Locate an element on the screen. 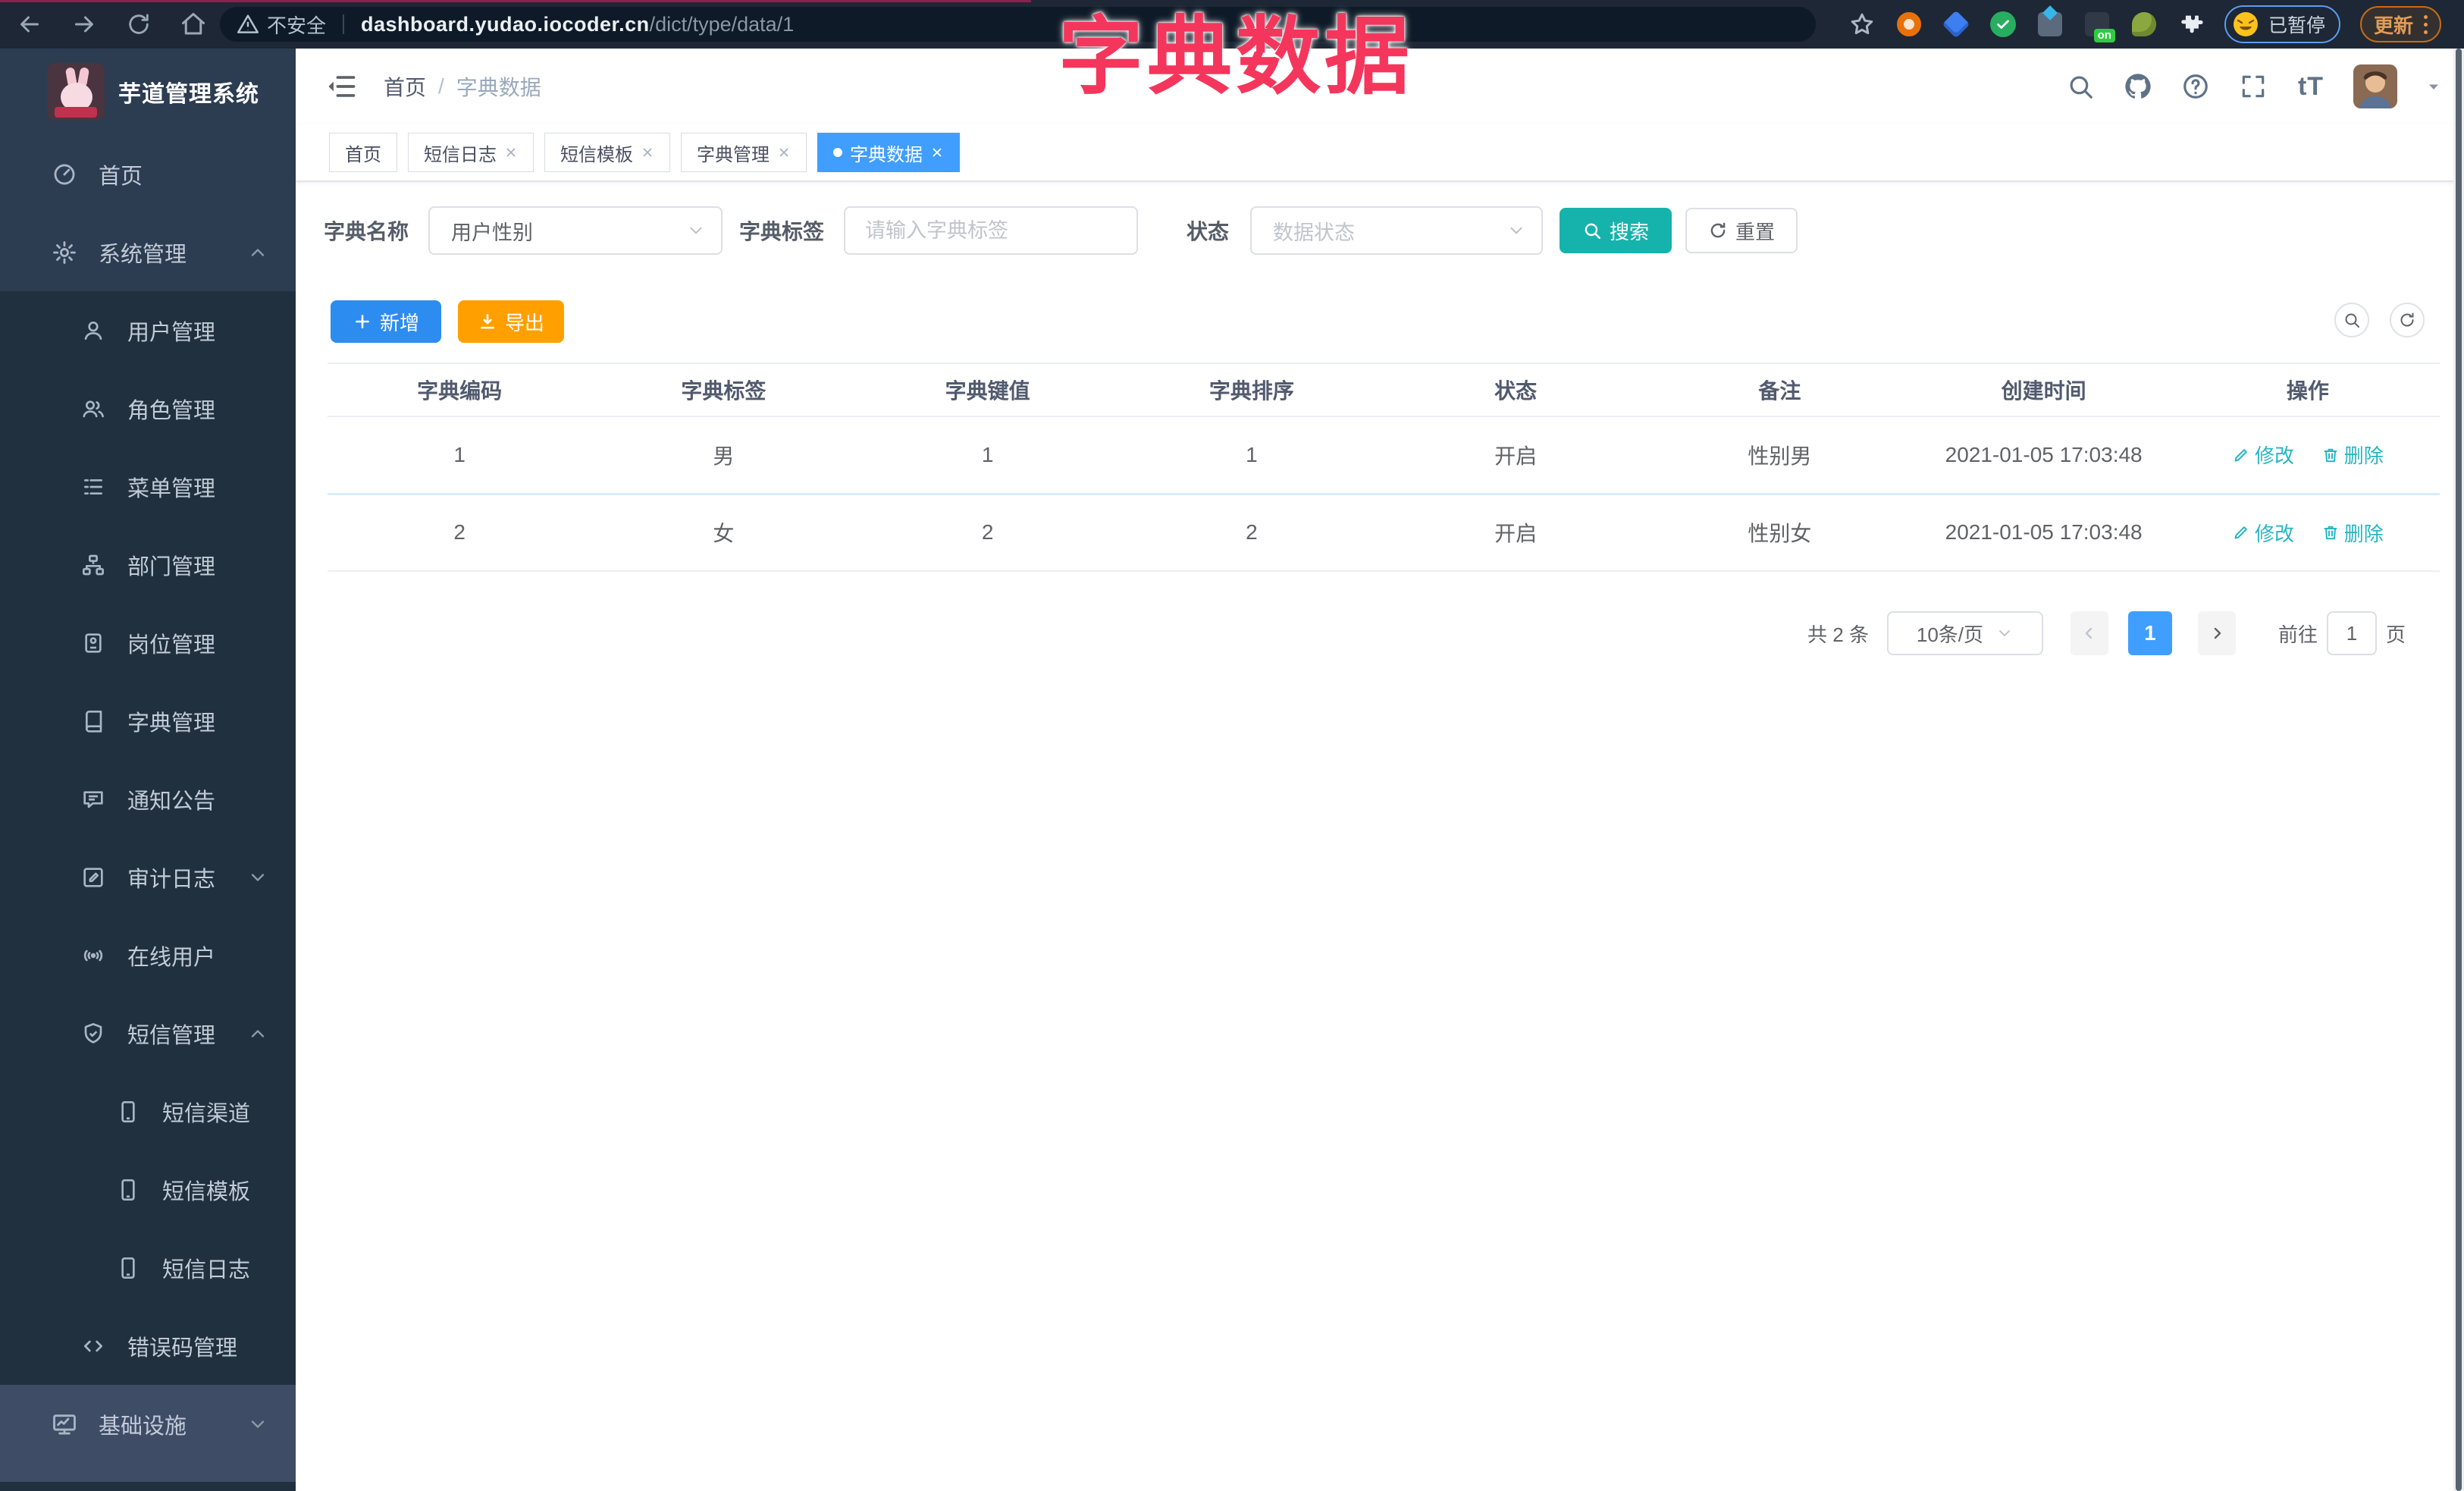 The height and width of the screenshot is (1491, 2464). dict-label-input is located at coordinates (991, 230).